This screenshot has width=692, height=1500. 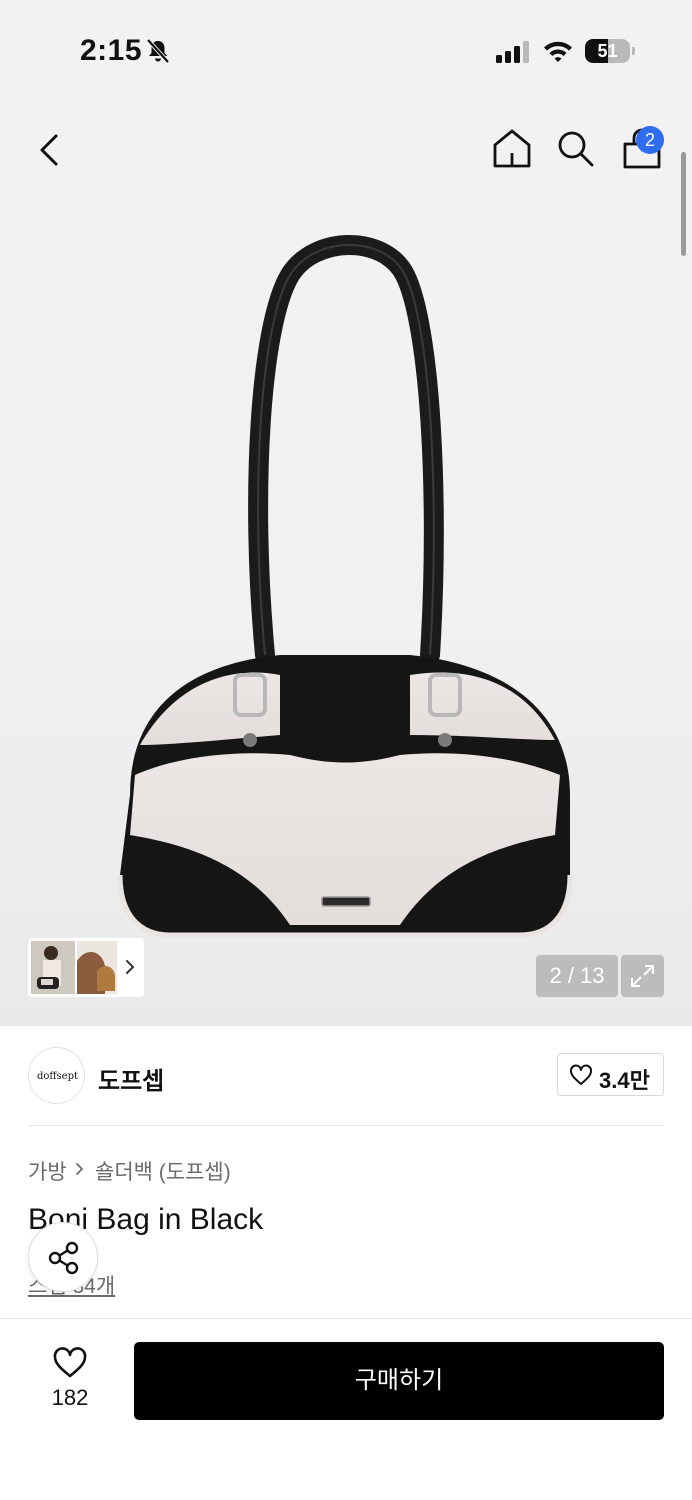 What do you see at coordinates (70, 1397) in the screenshot?
I see `product-like-count: 182` at bounding box center [70, 1397].